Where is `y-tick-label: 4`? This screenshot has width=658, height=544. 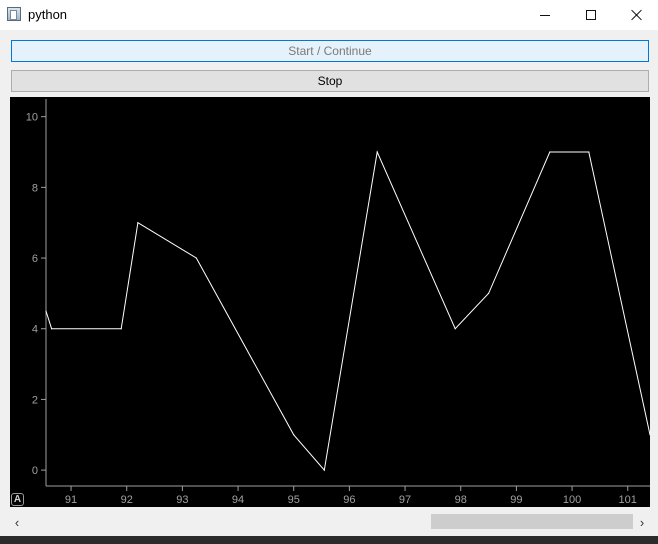
y-tick-label: 4 is located at coordinates (35, 330).